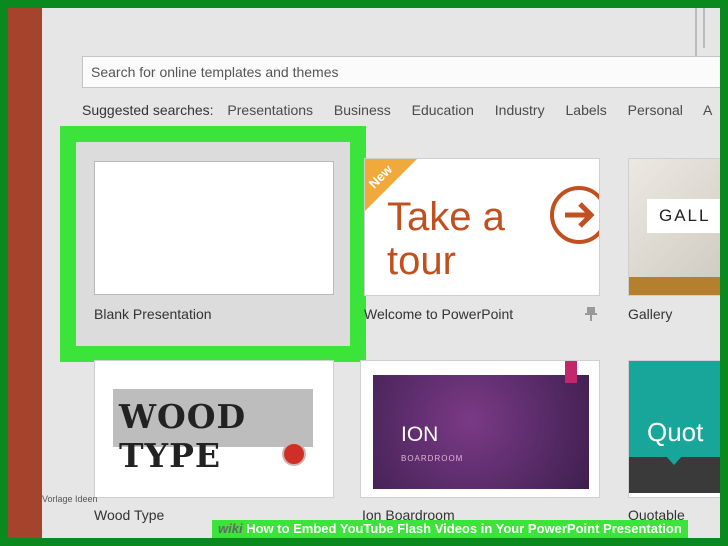 The width and height of the screenshot is (728, 546). I want to click on ion-thumb-subtitle: BOARDROOM, so click(432, 458).